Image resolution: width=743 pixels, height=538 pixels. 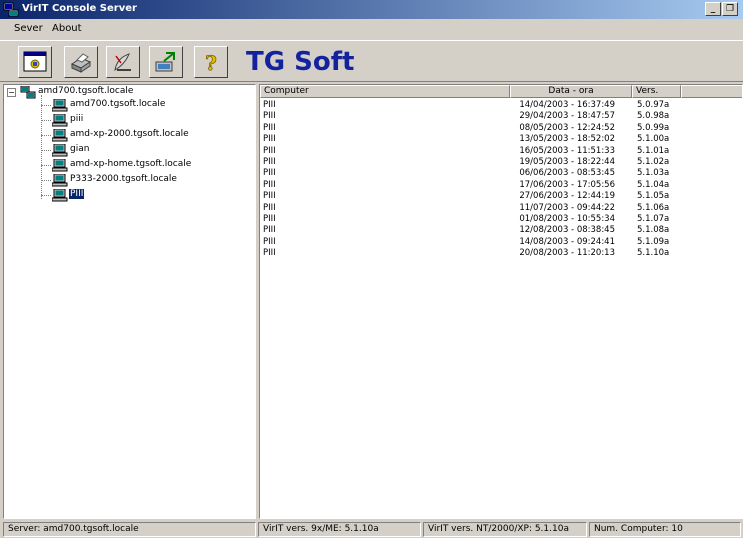 What do you see at coordinates (653, 219) in the screenshot?
I see `cell-version: 5.1.07a` at bounding box center [653, 219].